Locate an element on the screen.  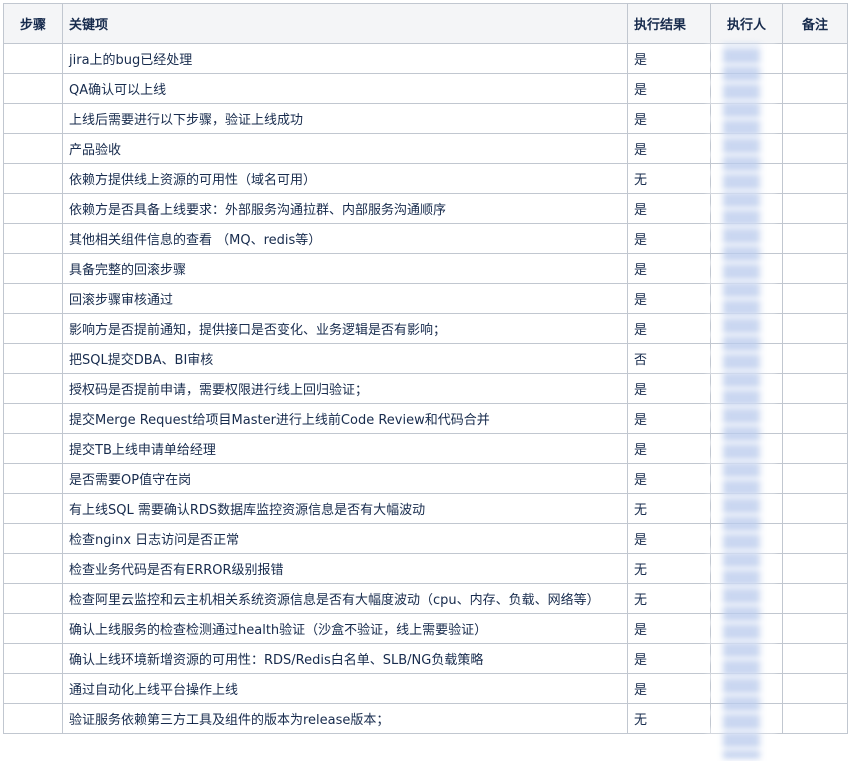
row-item-cell: 是否需要OP值守在岗 is located at coordinates (345, 478).